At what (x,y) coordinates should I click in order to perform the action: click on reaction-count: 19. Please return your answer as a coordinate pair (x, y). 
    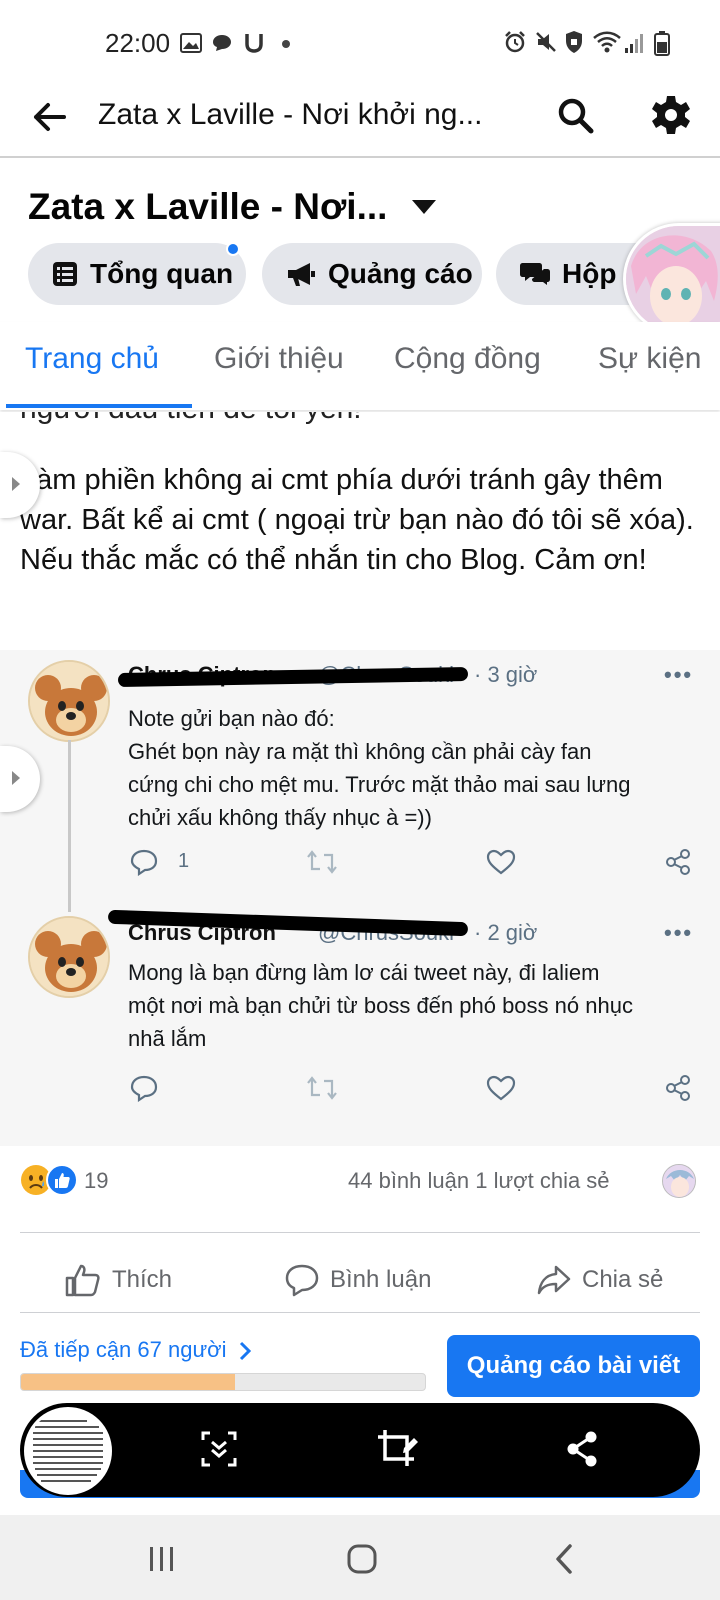
    Looking at the image, I should click on (96, 1180).